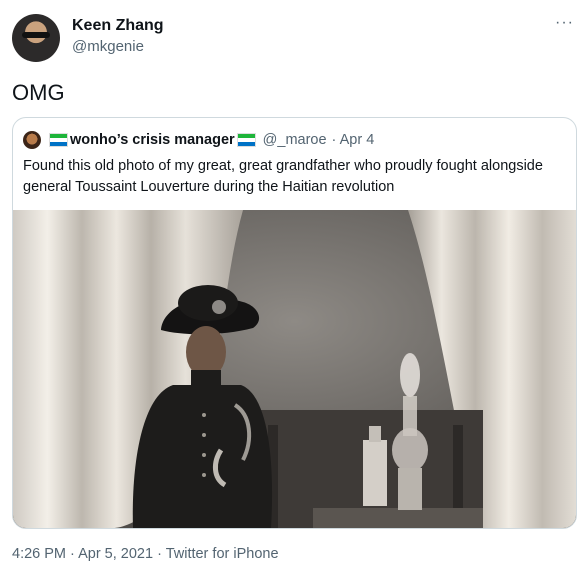 The width and height of the screenshot is (588, 575). Describe the element at coordinates (32, 140) in the screenshot. I see `quoted-author-avatar` at that location.